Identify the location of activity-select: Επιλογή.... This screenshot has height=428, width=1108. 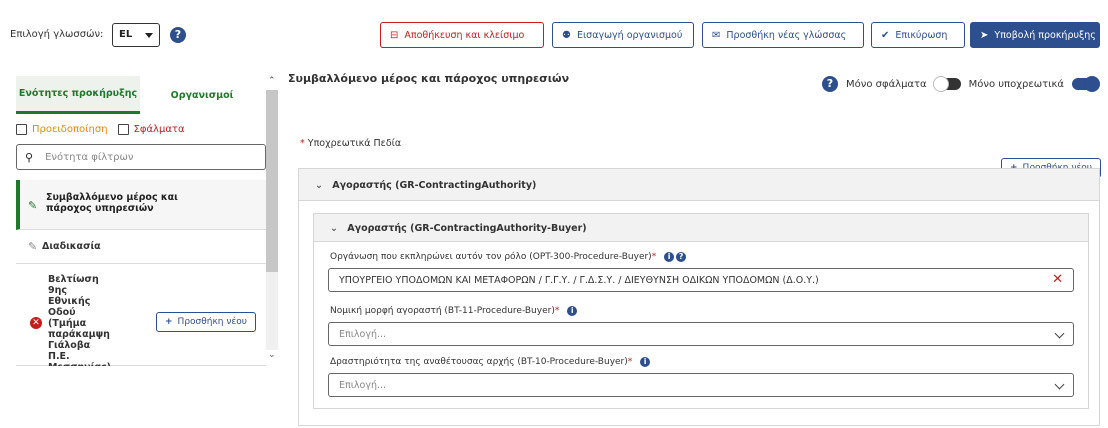
(701, 385).